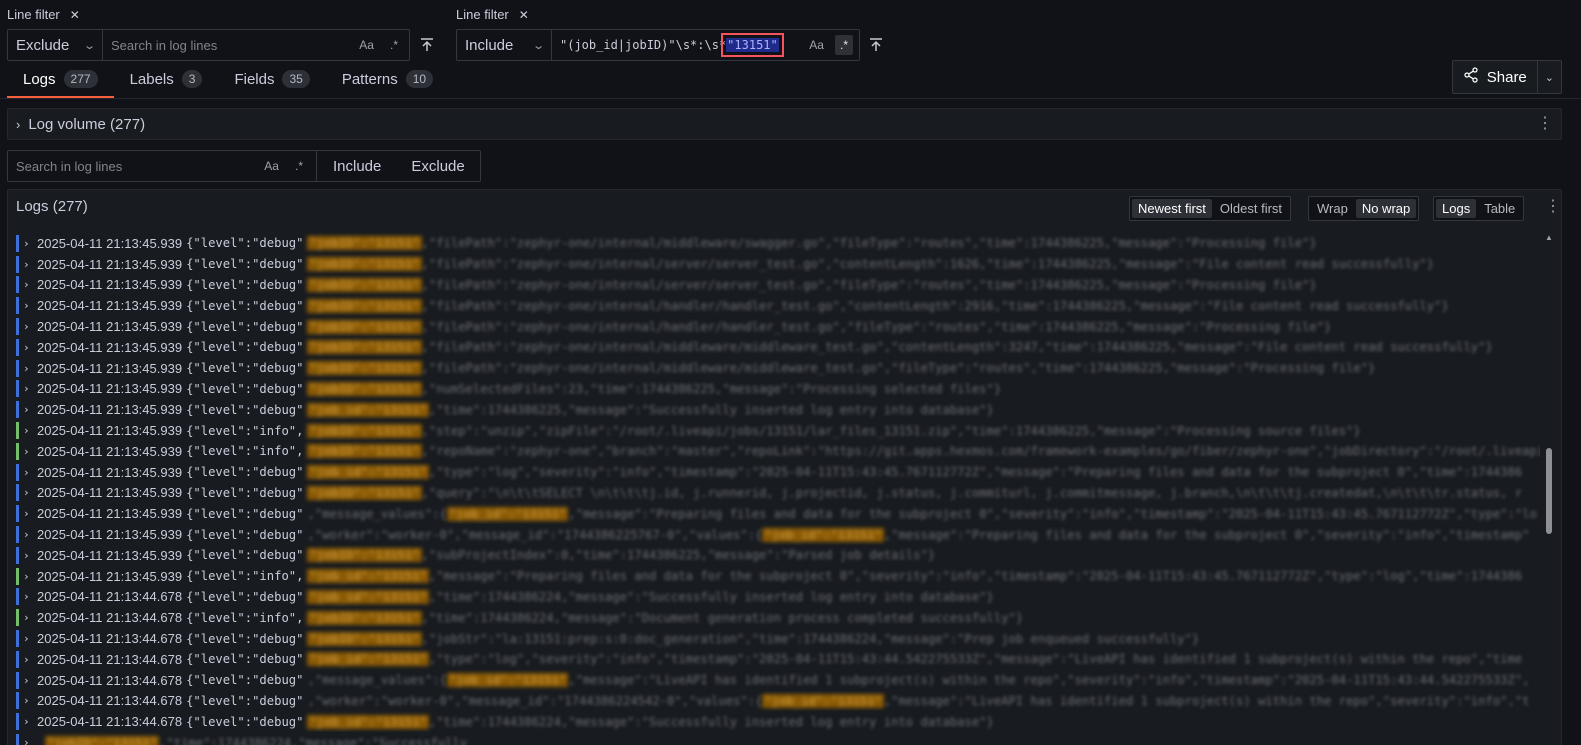 Image resolution: width=1581 pixels, height=745 pixels. I want to click on log-scrollbar: ▲, so click(1549, 489).